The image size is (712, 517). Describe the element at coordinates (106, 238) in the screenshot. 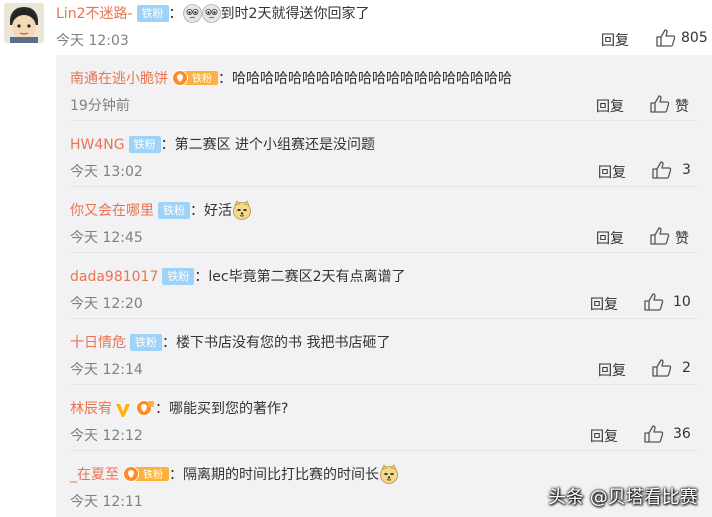

I see `timestamp: 今天 12:45` at that location.